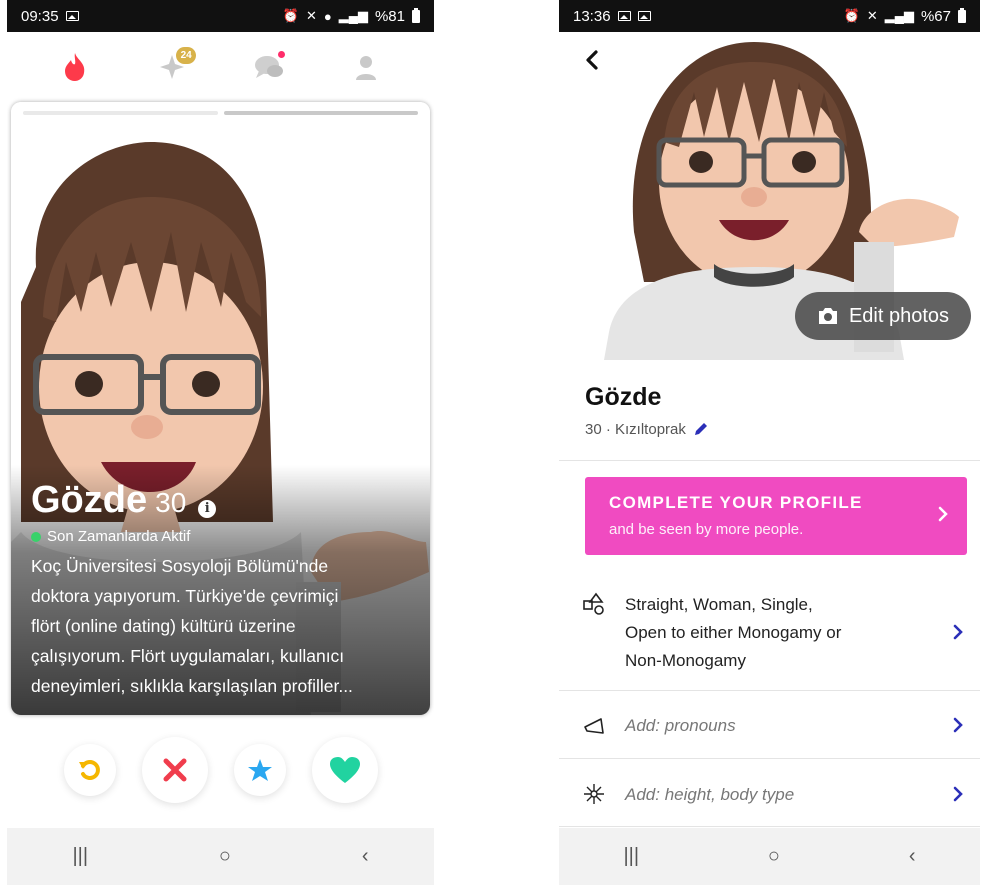 The image size is (981, 885). Describe the element at coordinates (174, 67) in the screenshot. I see `likes-tab: 24` at that location.